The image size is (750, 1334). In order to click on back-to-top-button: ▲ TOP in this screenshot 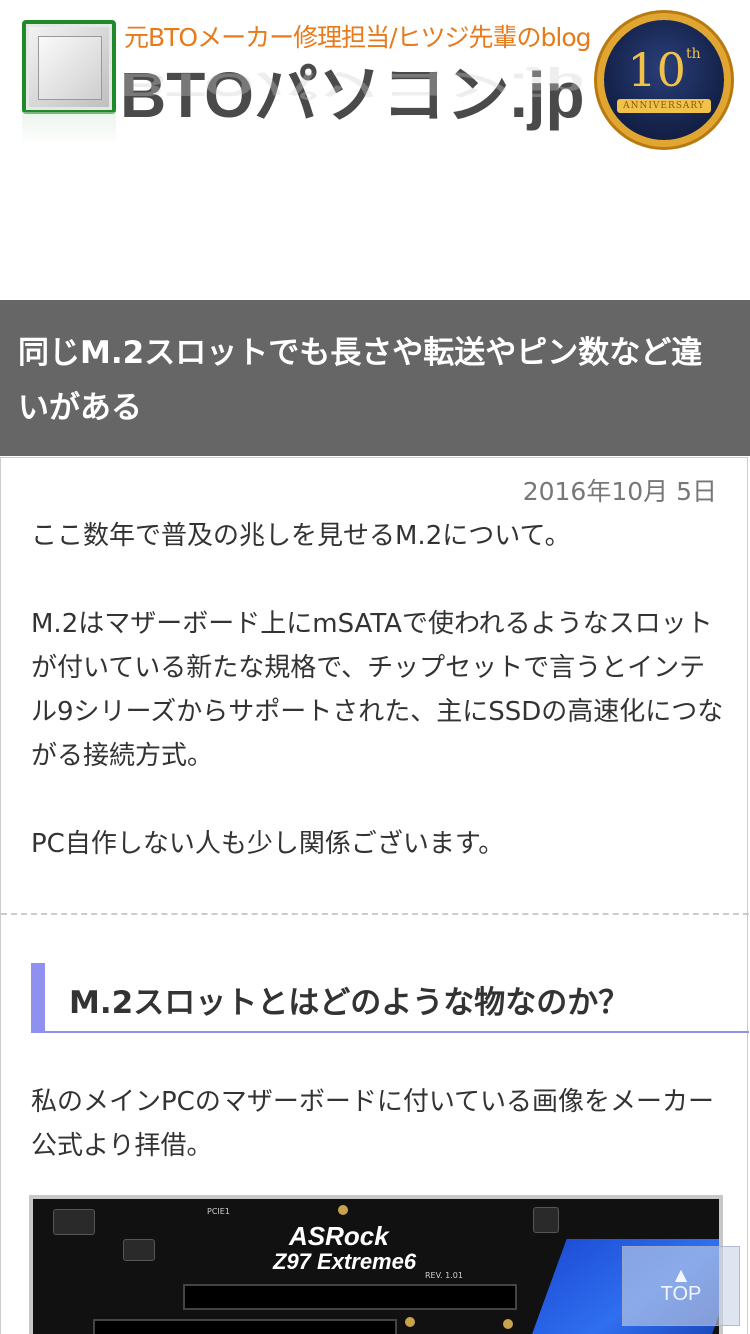, I will do `click(681, 1286)`.